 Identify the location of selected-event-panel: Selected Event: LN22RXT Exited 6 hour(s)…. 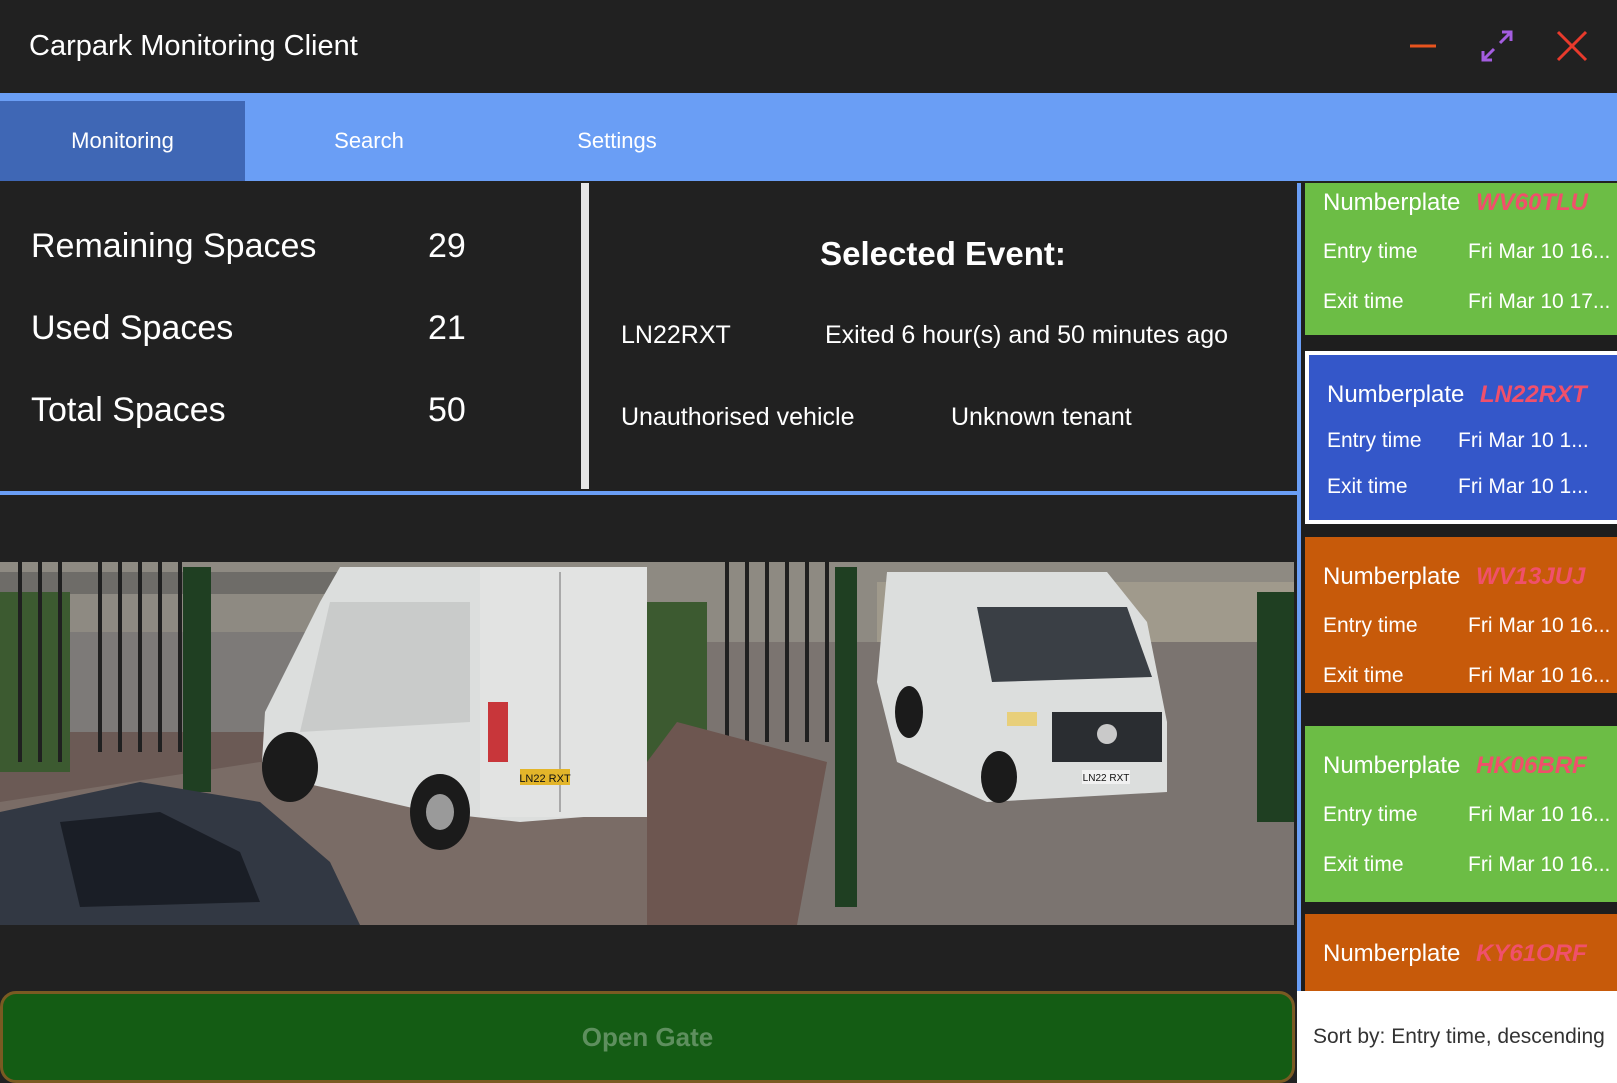
(943, 335).